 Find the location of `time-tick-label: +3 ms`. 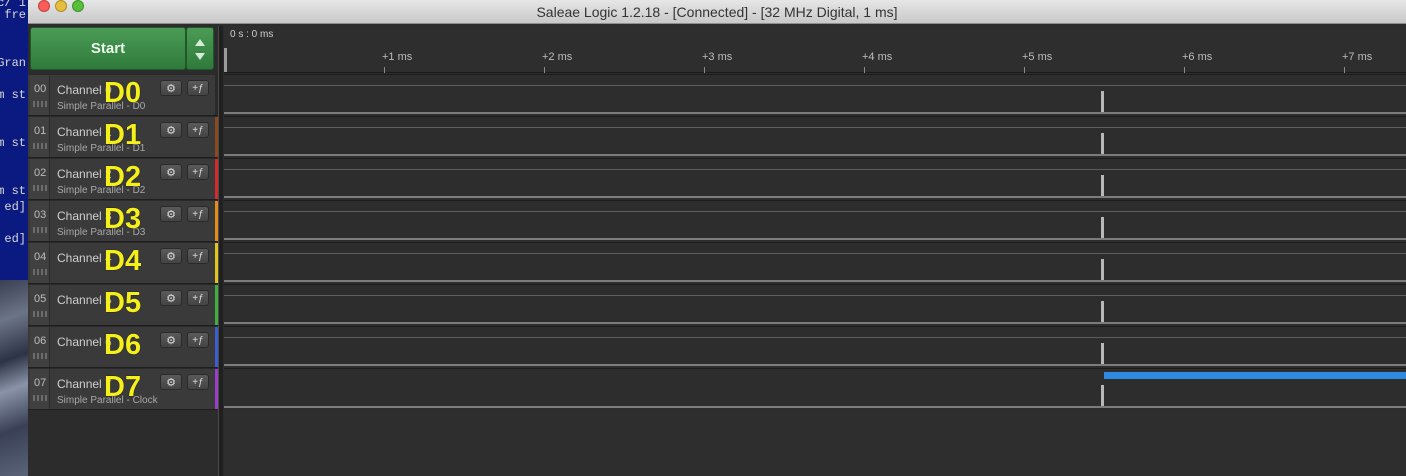

time-tick-label: +3 ms is located at coordinates (717, 57).